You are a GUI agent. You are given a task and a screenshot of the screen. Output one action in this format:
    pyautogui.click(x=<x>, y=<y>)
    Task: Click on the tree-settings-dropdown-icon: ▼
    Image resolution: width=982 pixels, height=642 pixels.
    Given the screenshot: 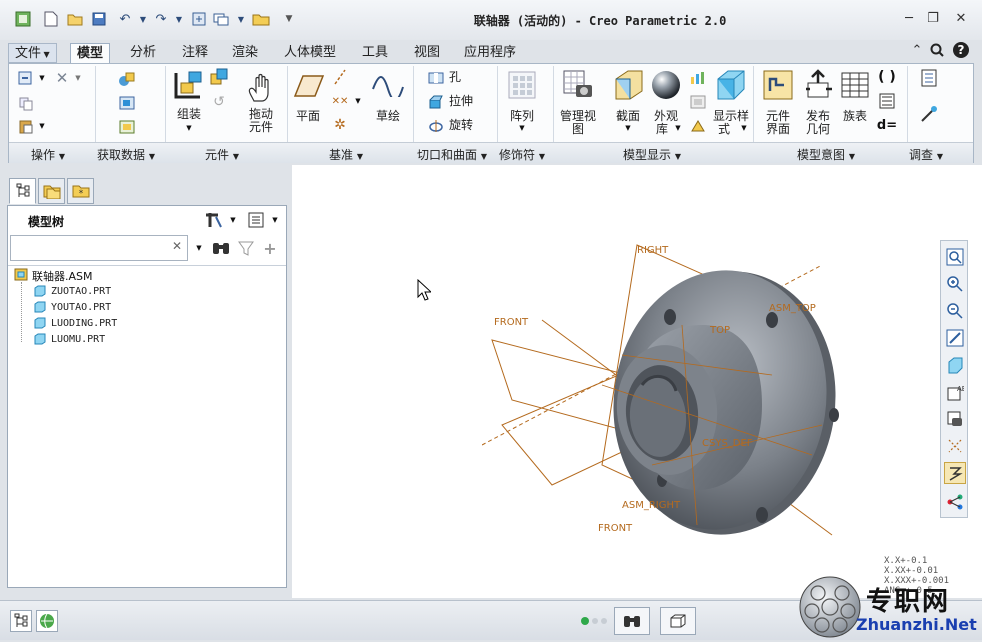 What is the action you would take?
    pyautogui.click(x=233, y=220)
    